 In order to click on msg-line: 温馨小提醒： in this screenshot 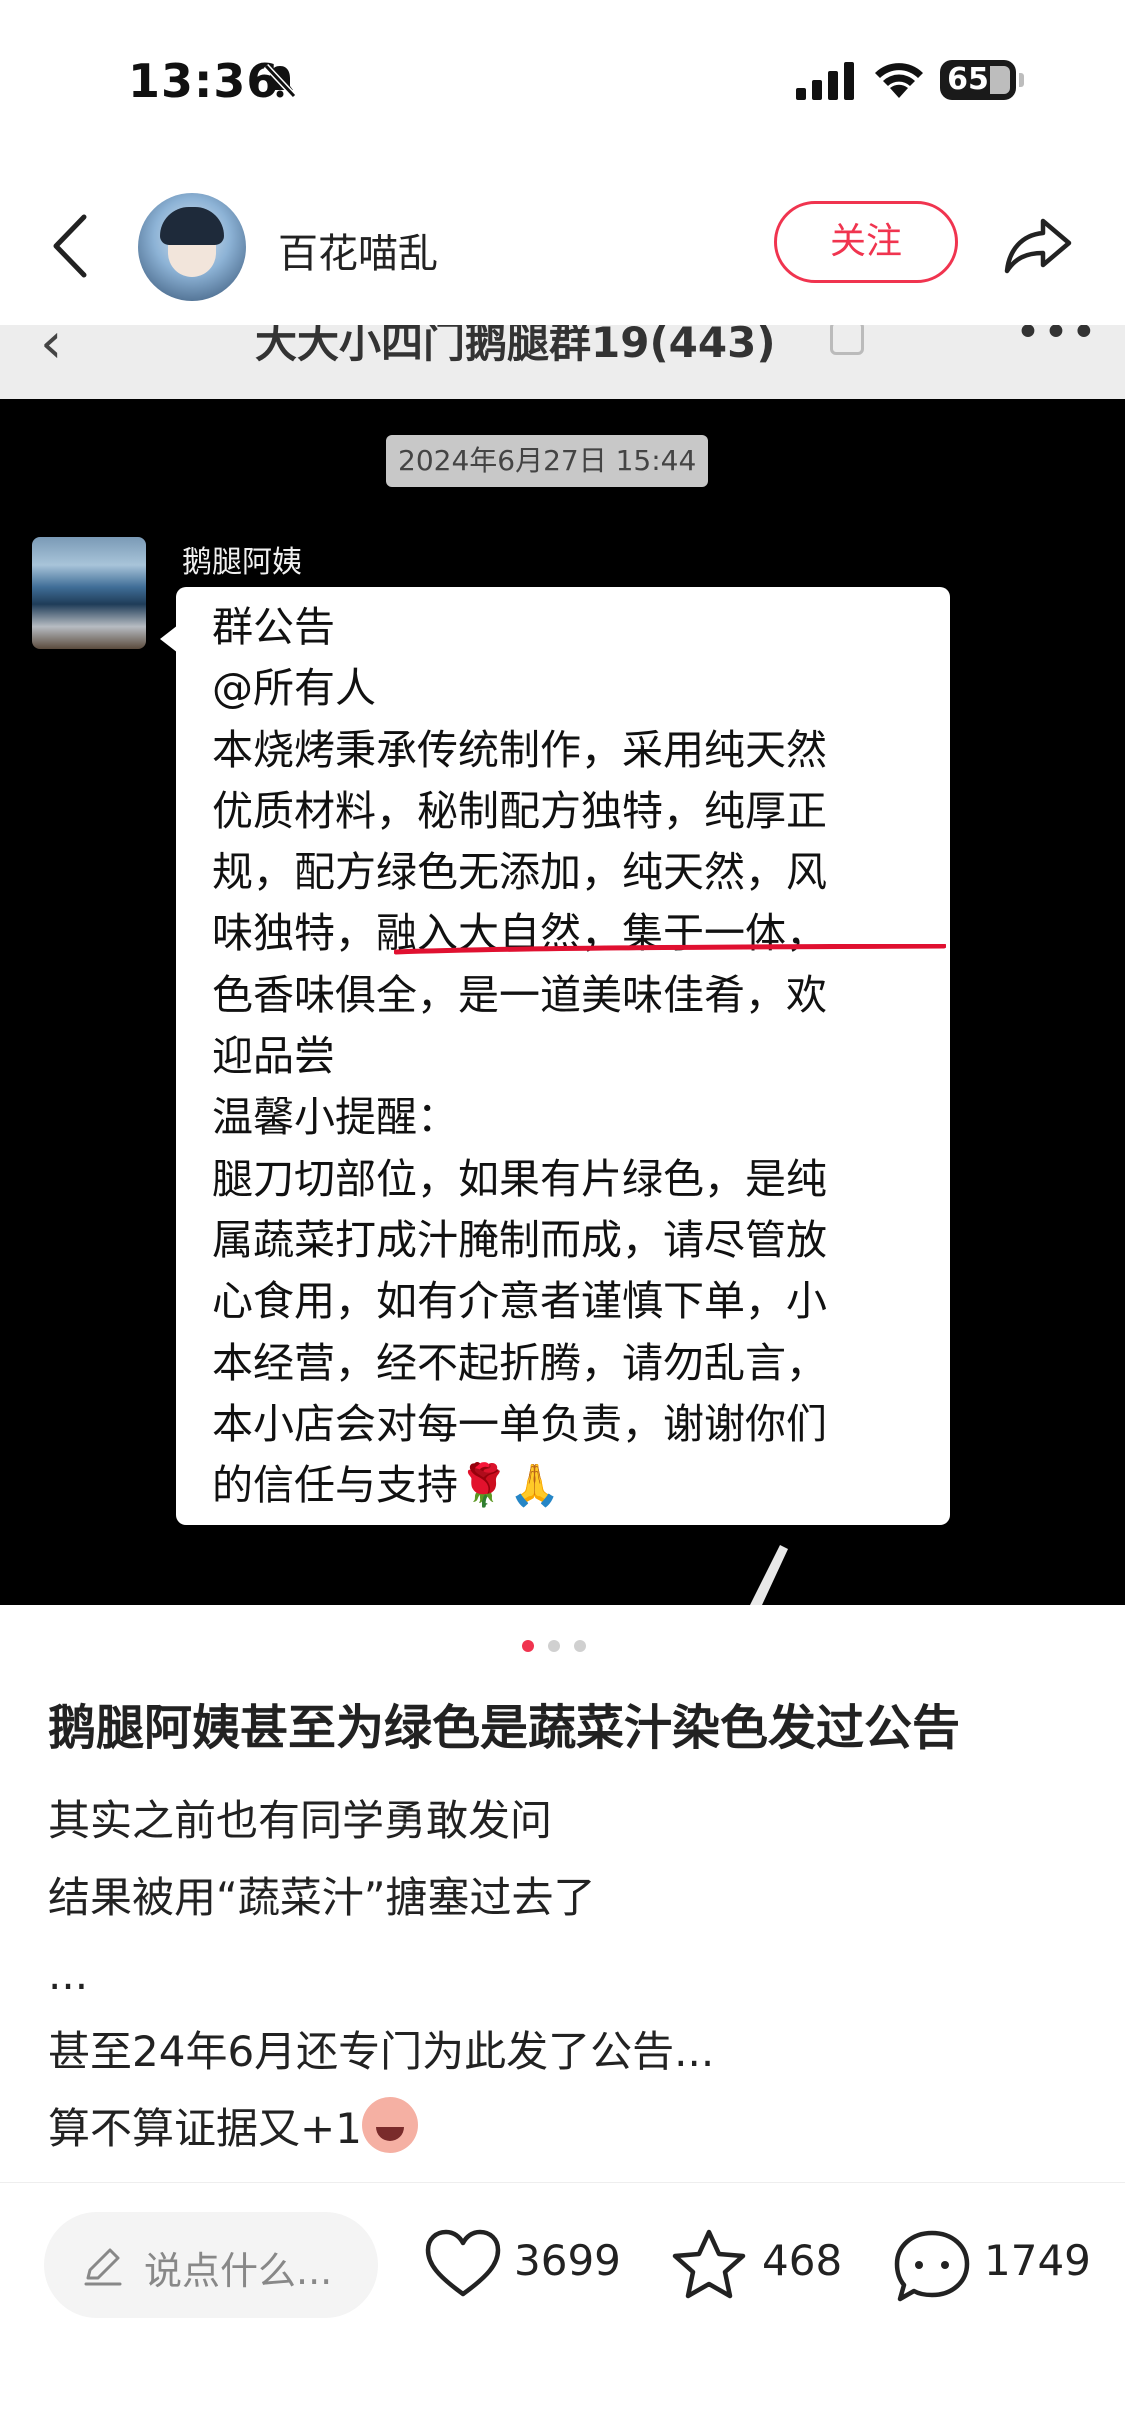, I will do `click(335, 1117)`.